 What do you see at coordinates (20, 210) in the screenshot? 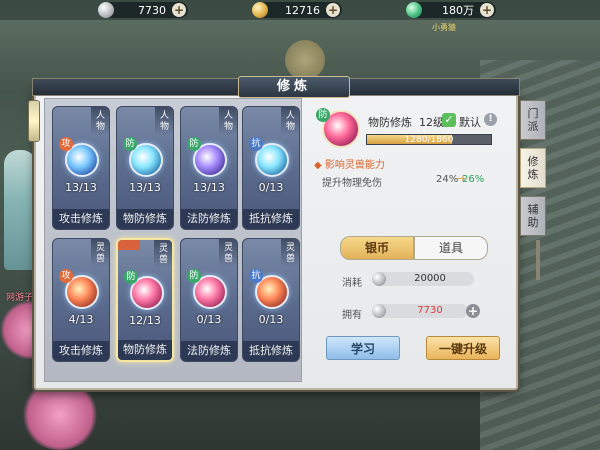
I see `player-character` at bounding box center [20, 210].